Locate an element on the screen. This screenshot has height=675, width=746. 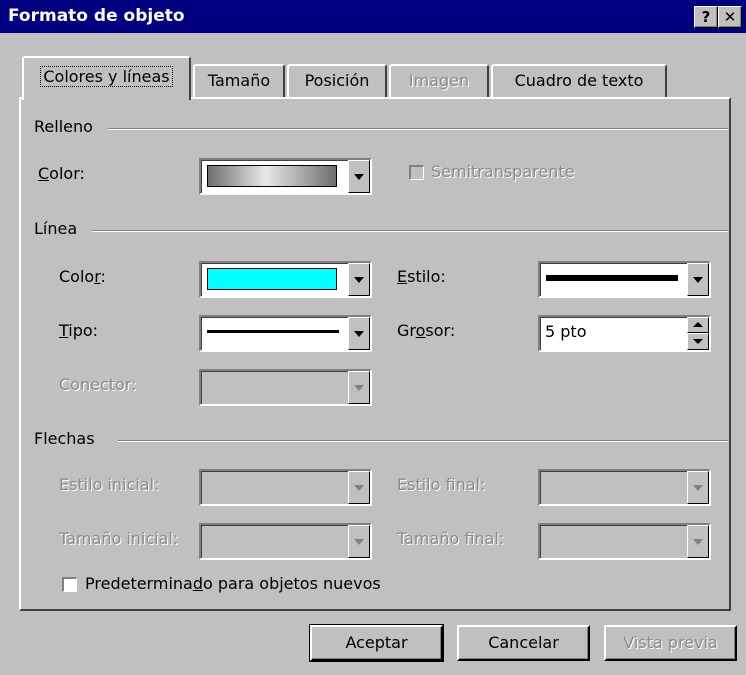
tipo-dropdown is located at coordinates (285, 333).